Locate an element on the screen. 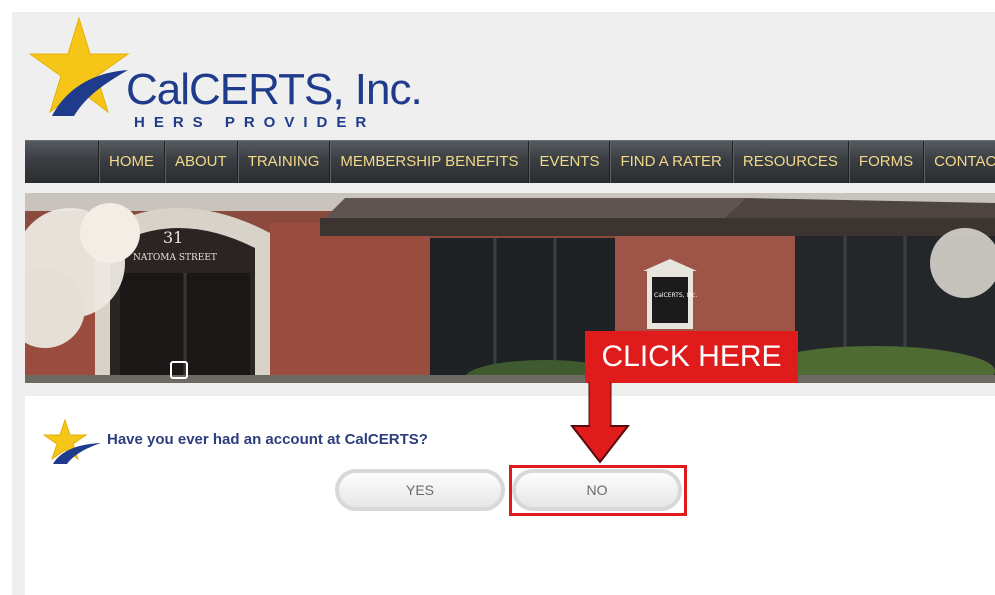  arrow-down-icon is located at coordinates (600, 423).